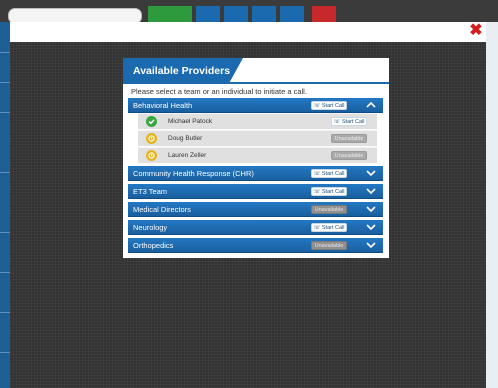  I want to click on phone-icon, so click(292, 14).